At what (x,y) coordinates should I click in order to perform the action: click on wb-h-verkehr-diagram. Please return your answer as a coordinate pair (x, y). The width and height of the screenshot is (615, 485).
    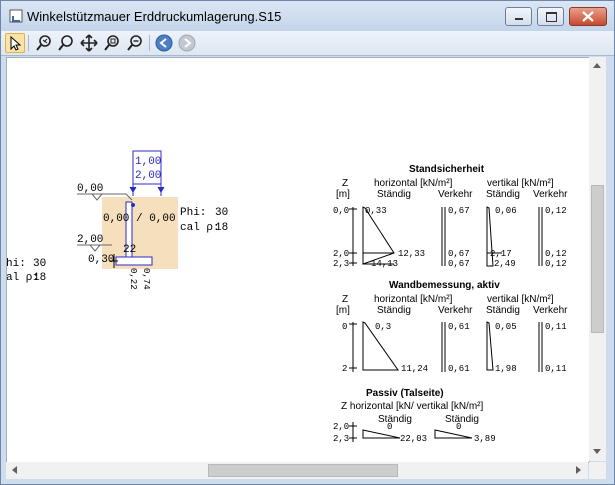
    Looking at the image, I should click on (443, 347).